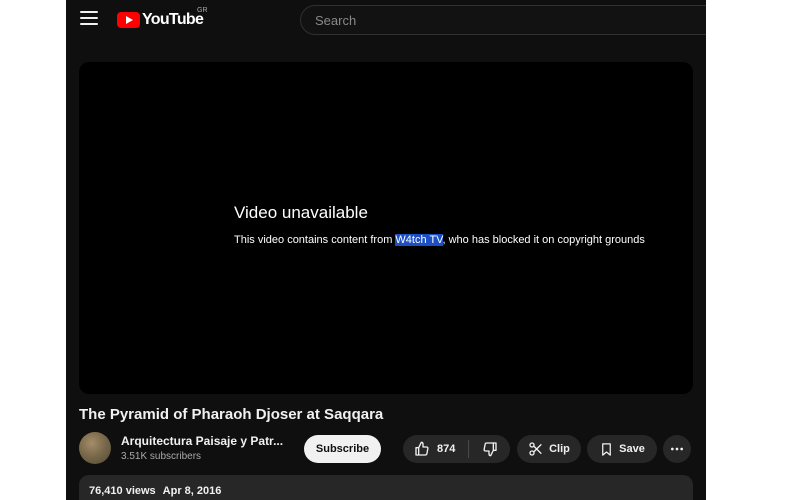 This screenshot has height=500, width=792. I want to click on more-horizontal-icon, so click(677, 449).